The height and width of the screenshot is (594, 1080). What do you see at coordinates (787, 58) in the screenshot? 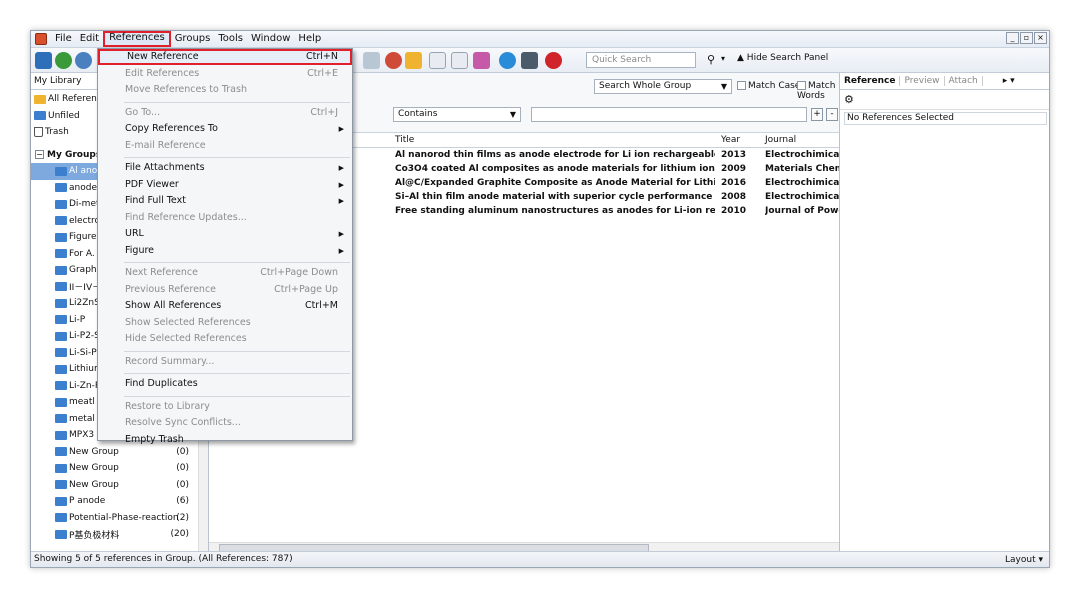
I see `hide-search-panel-label: Hide Search Panel` at bounding box center [787, 58].